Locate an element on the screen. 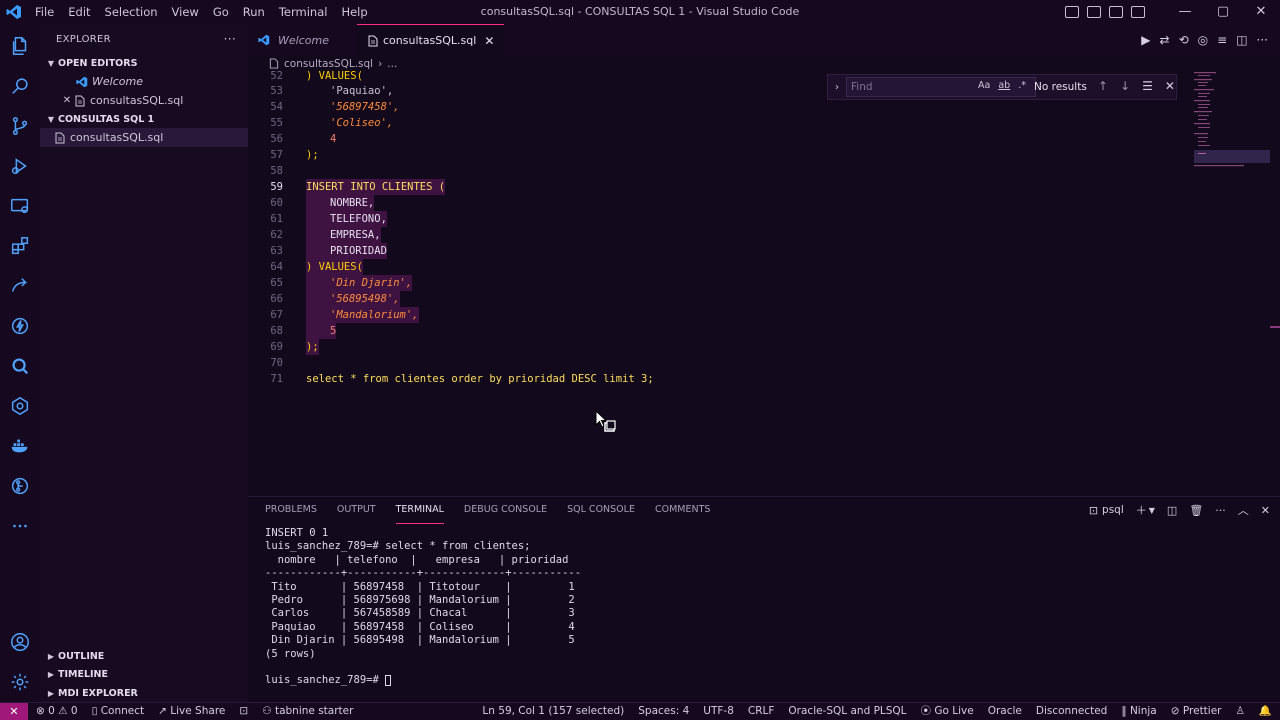 This screenshot has height=720, width=1280. tab-sql-console: SQL CONSOLE is located at coordinates (601, 510).